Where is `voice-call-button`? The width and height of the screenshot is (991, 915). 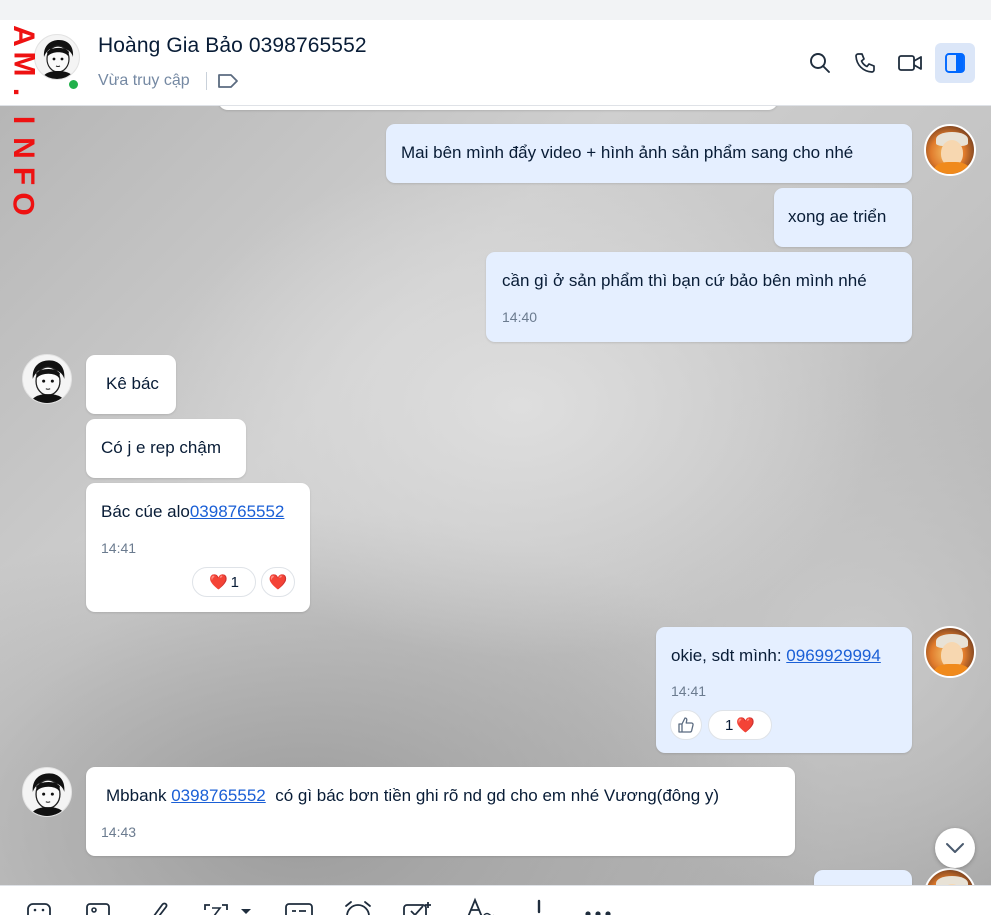
voice-call-button is located at coordinates (865, 63).